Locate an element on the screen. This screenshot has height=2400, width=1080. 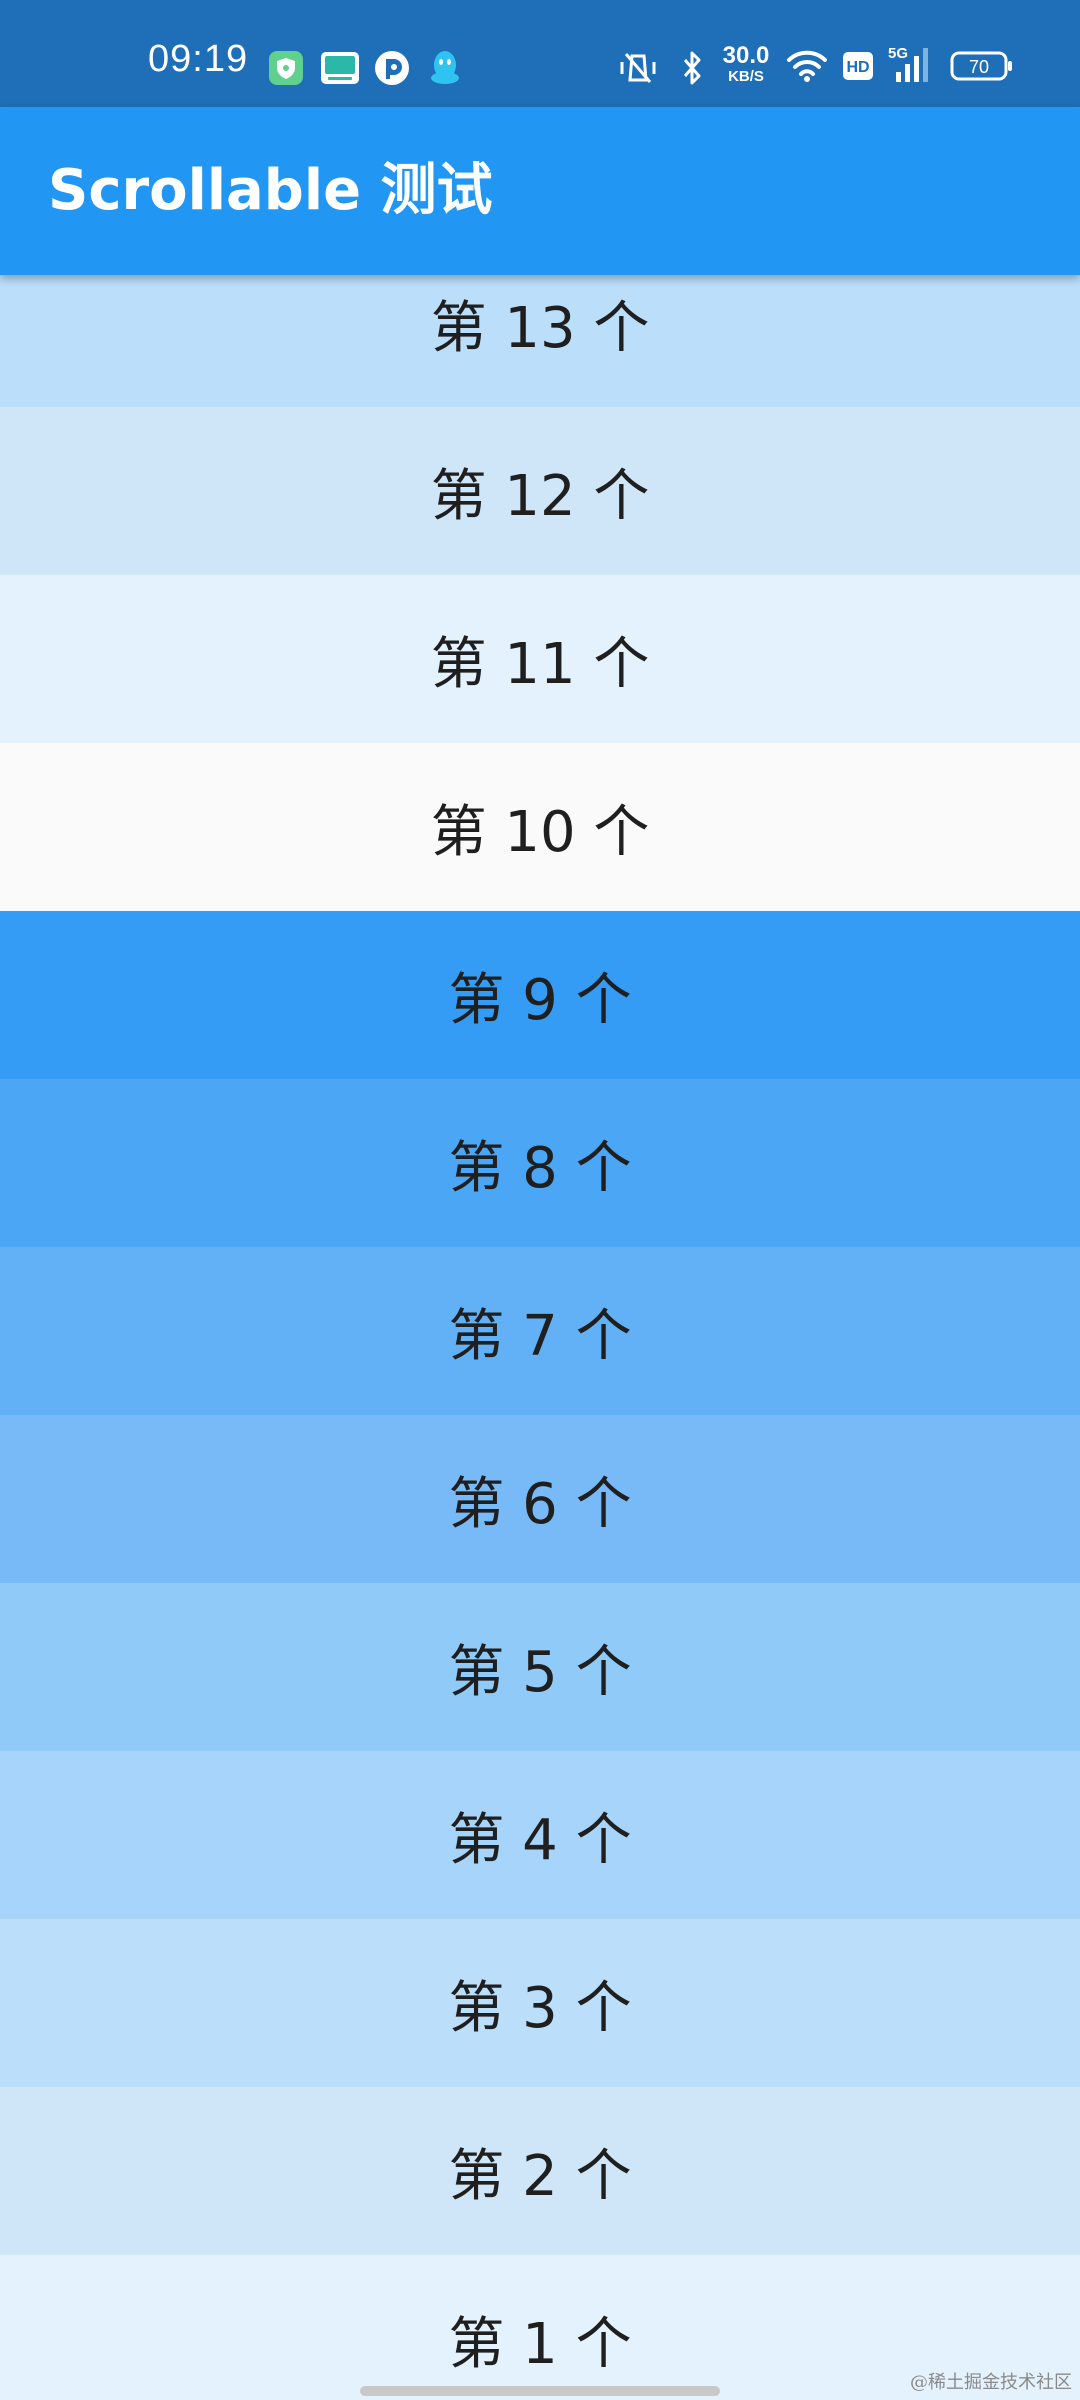
hd-label: HD is located at coordinates (857, 67).